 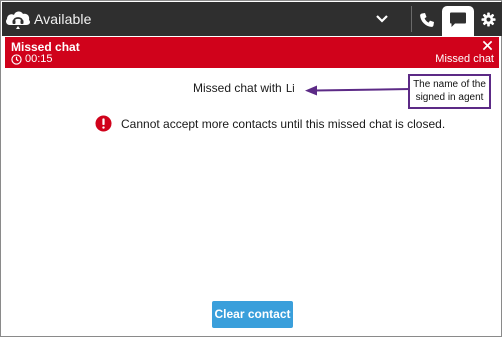 I want to click on gear-icon, so click(x=488, y=19).